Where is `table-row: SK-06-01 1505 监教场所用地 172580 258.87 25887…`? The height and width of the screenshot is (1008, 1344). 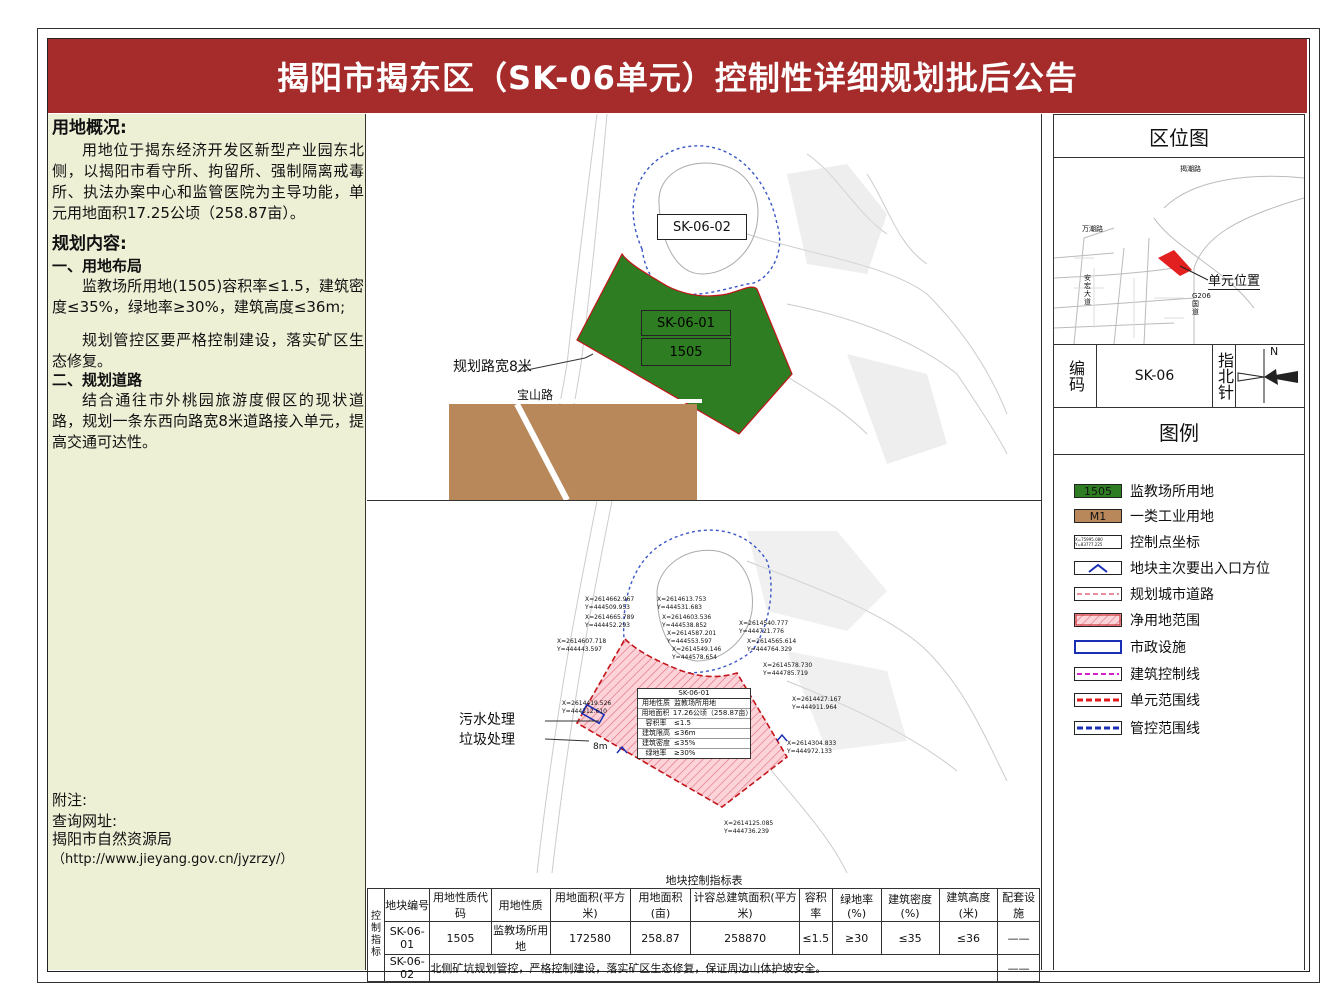
table-row: SK-06-01 1505 监教场所用地 172580 258.87 25887… is located at coordinates (704, 938).